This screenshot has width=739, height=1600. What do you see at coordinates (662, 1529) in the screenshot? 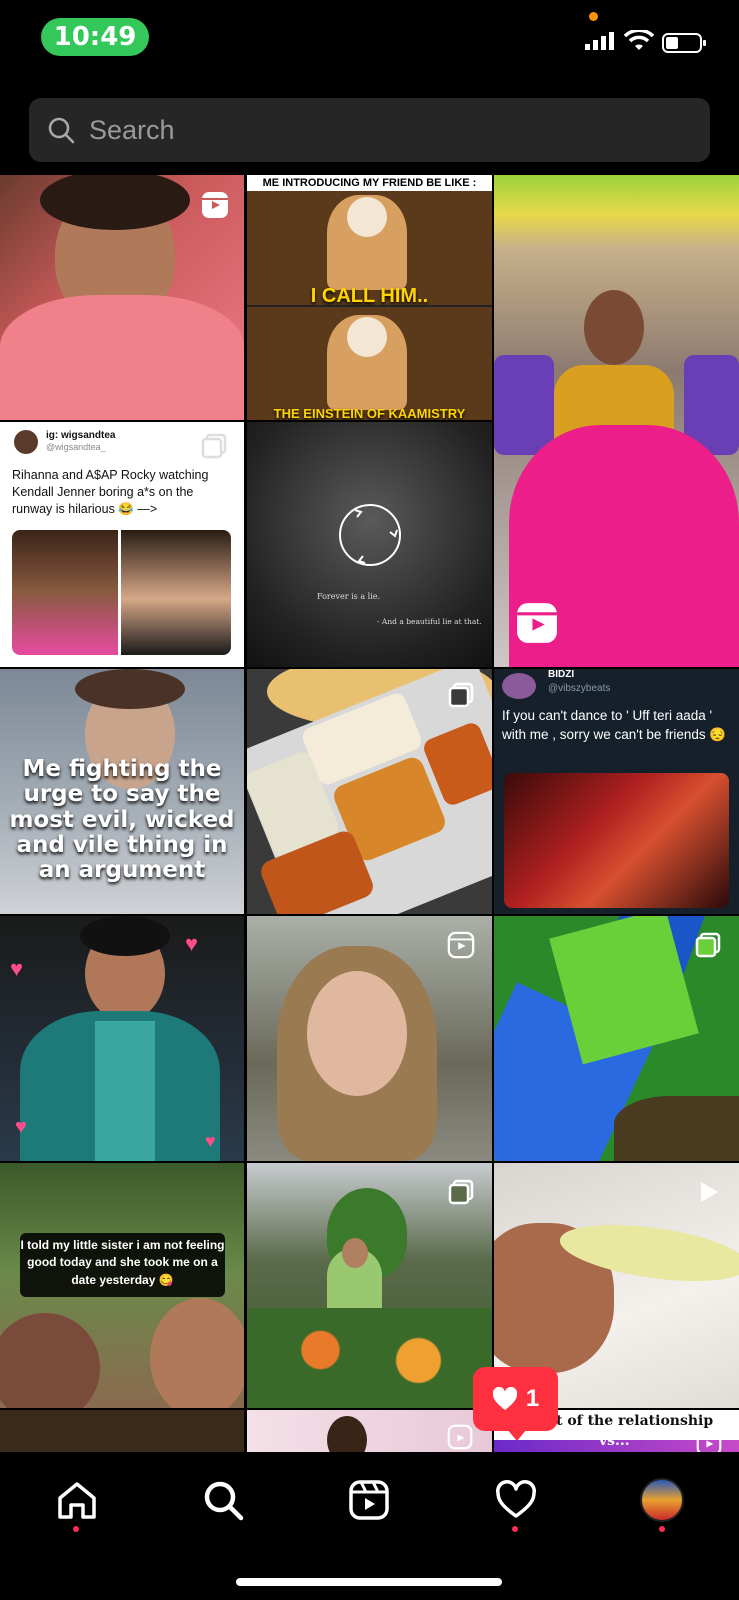
I see `profile-badge-dot` at bounding box center [662, 1529].